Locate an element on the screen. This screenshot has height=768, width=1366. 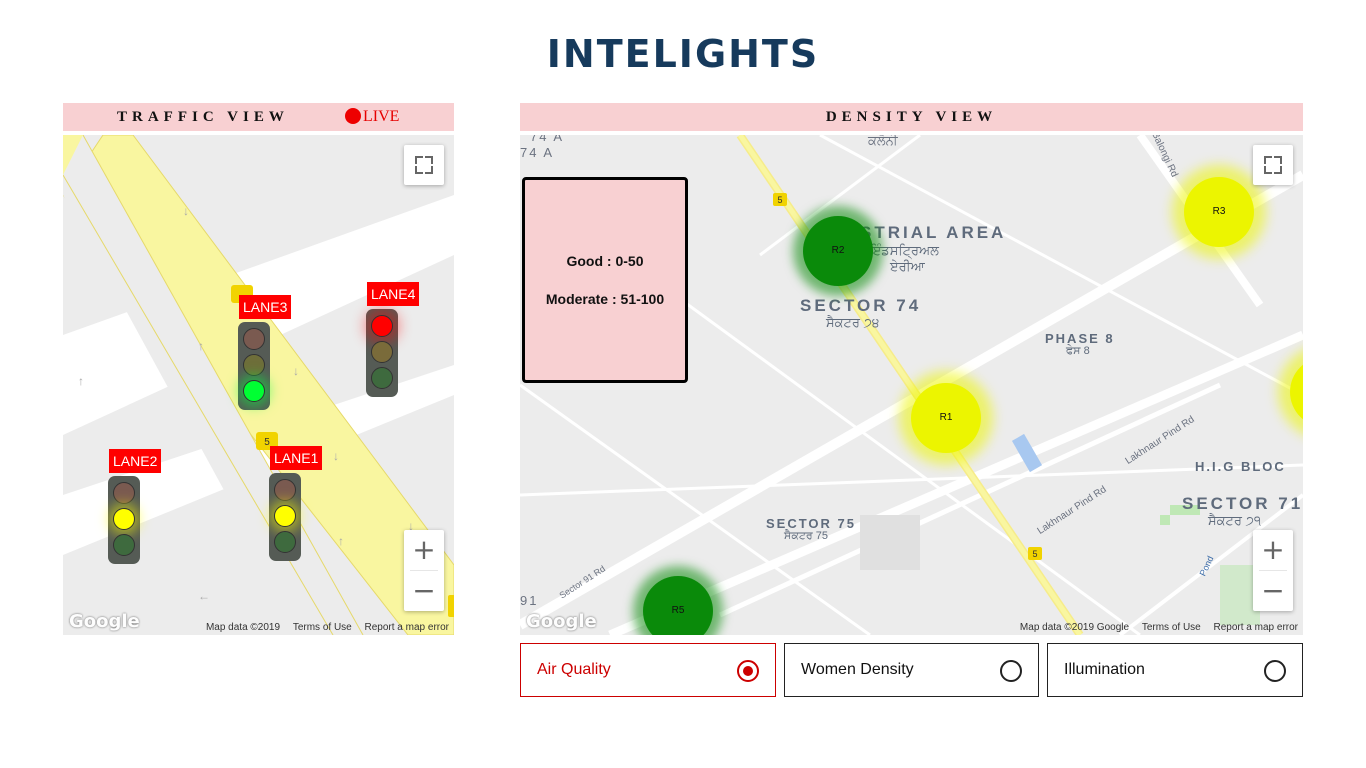
lane4-yellow-lamp is located at coordinates (382, 352).